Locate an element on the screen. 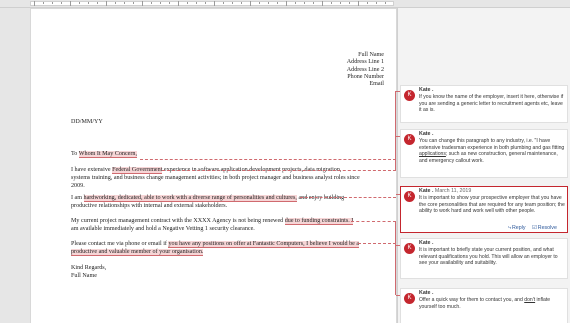  reply-icon: ⤷ is located at coordinates (509, 228).